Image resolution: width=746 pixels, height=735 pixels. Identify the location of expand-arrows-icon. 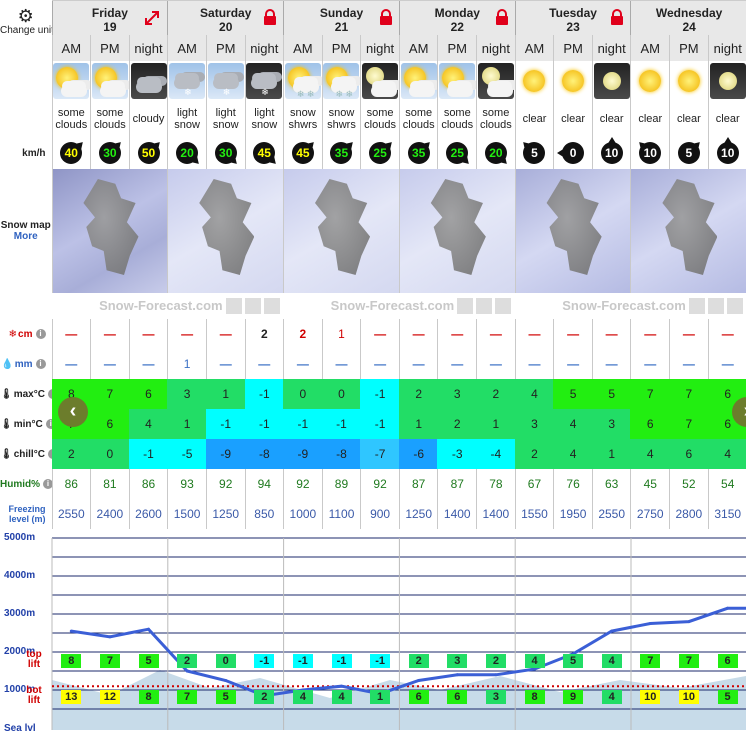
(152, 18).